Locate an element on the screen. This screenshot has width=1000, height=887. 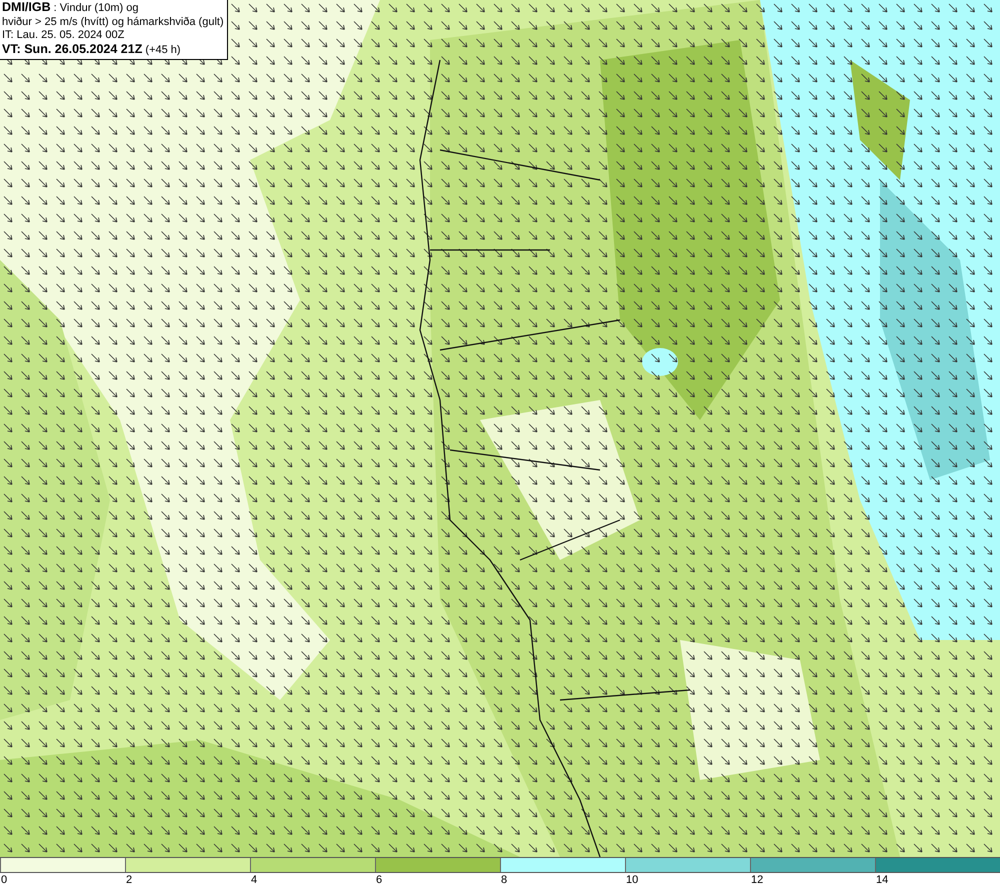
tick-label: 12 is located at coordinates (757, 880).